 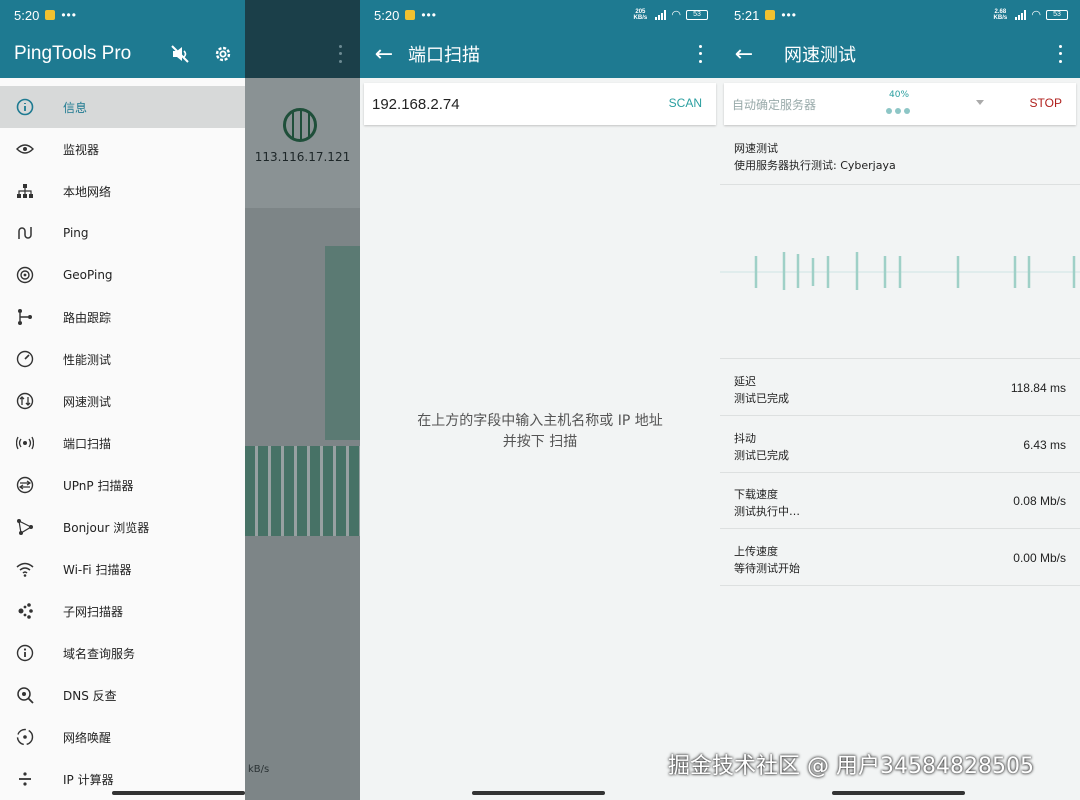 I want to click on drawer-header: PingTools Pro, so click(x=122, y=54).